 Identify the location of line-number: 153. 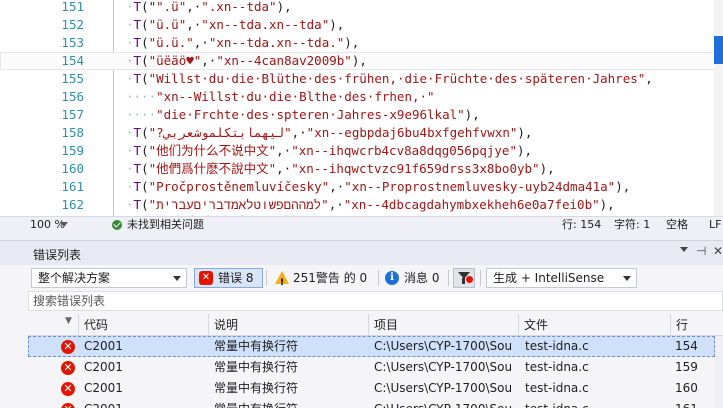
(72, 42).